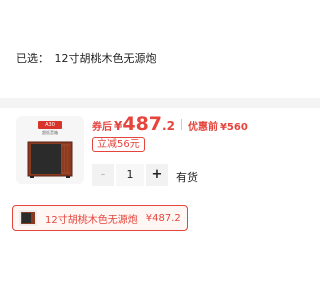 The image size is (320, 307). What do you see at coordinates (187, 177) in the screenshot?
I see `stock-status: 有货` at bounding box center [187, 177].